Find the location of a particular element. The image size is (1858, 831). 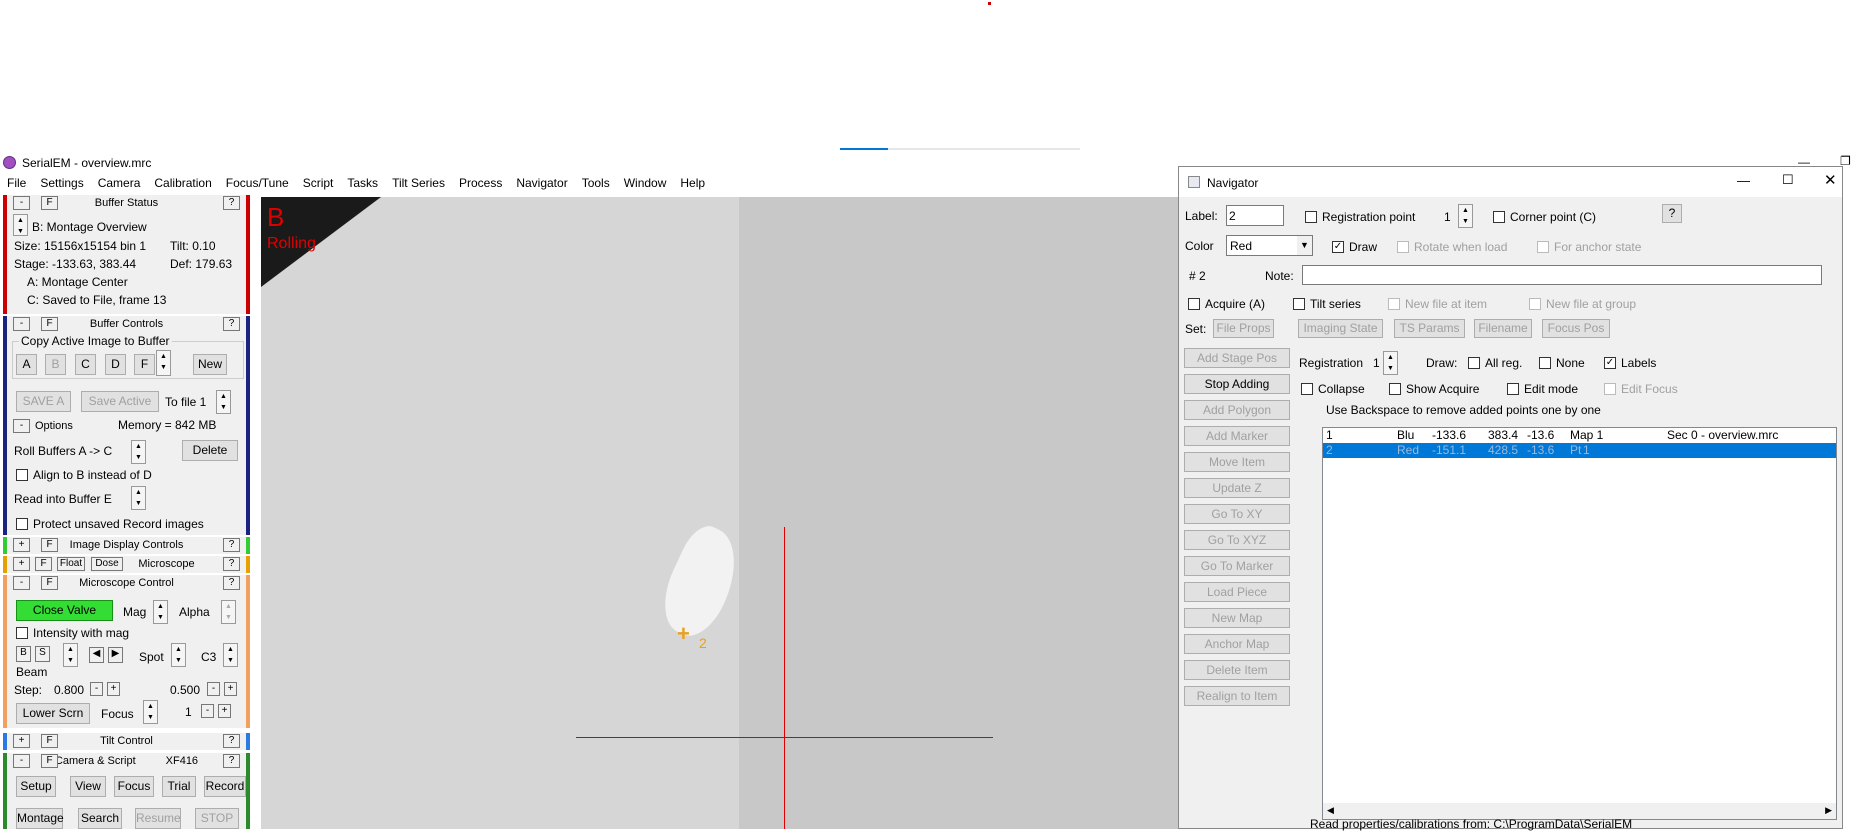

new-map-button: New Map is located at coordinates (1237, 618).